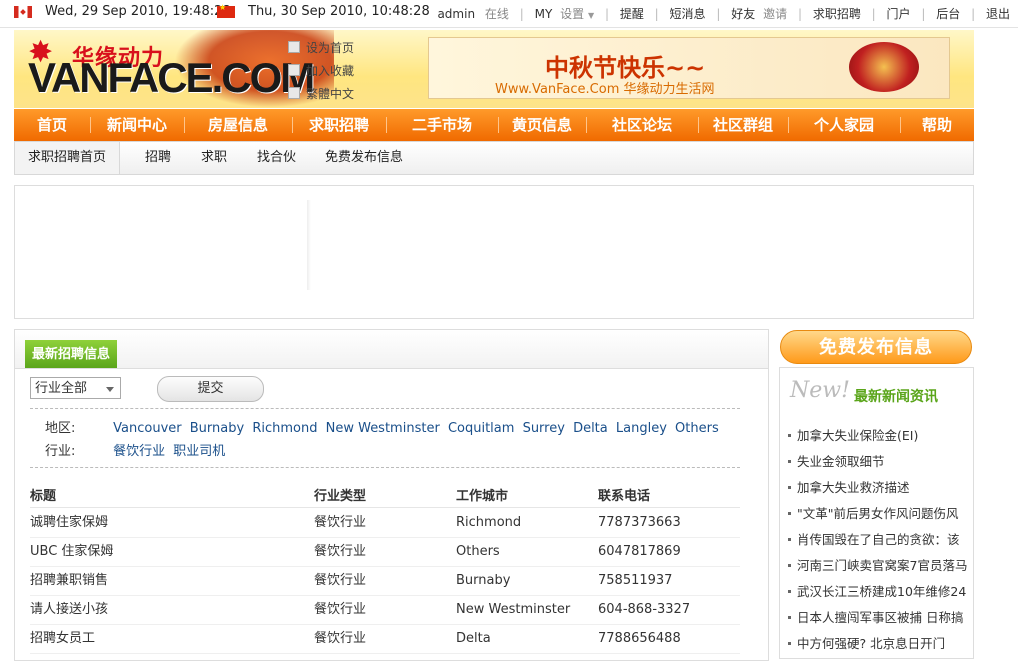 This screenshot has height=662, width=1018. What do you see at coordinates (605, 89) in the screenshot?
I see `banner-subtitle: Www.VanFace.Com 华缘动力生活网` at bounding box center [605, 89].